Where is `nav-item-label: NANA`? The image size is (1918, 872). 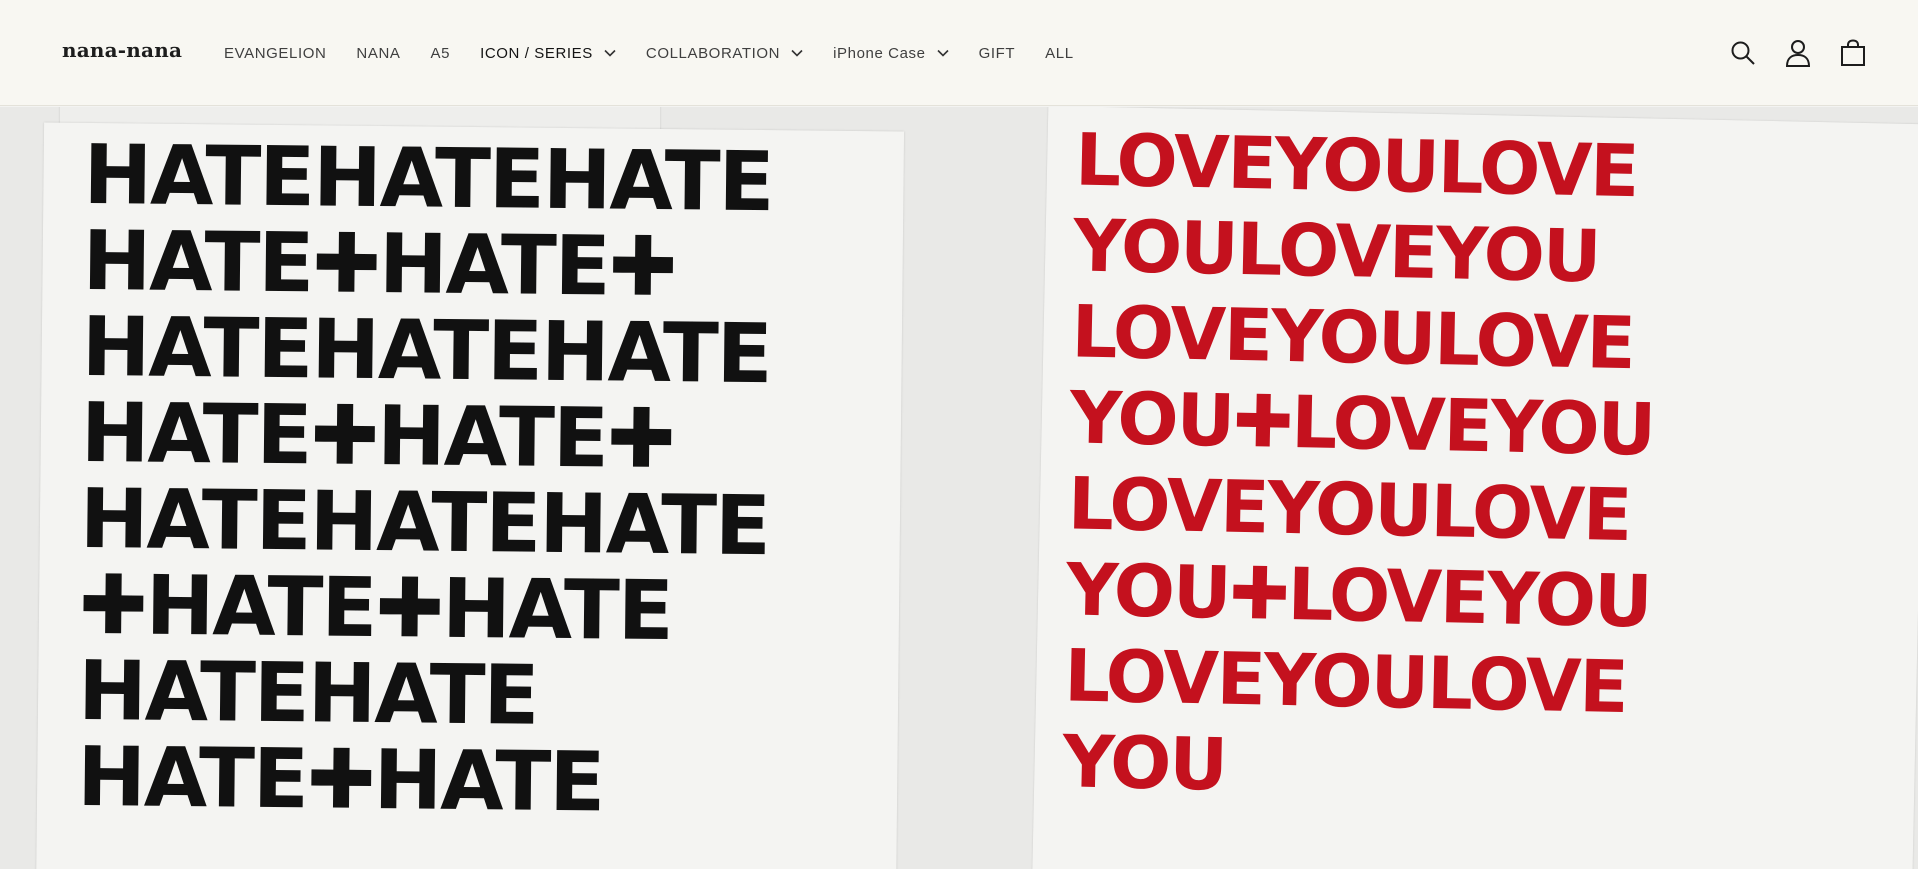 nav-item-label: NANA is located at coordinates (378, 53).